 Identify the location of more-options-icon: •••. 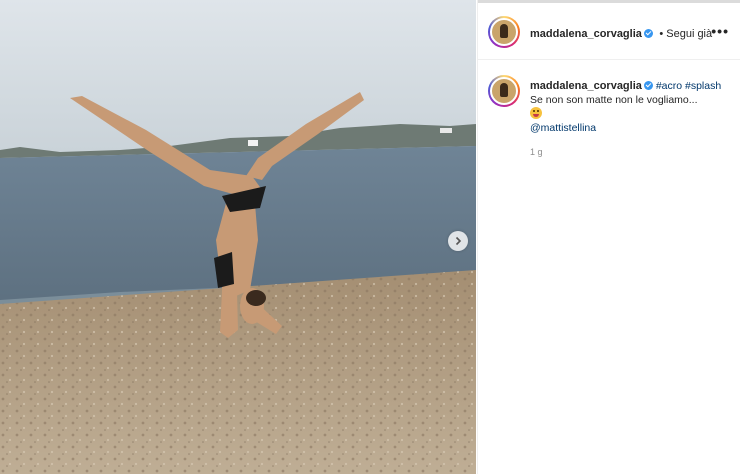
(720, 31).